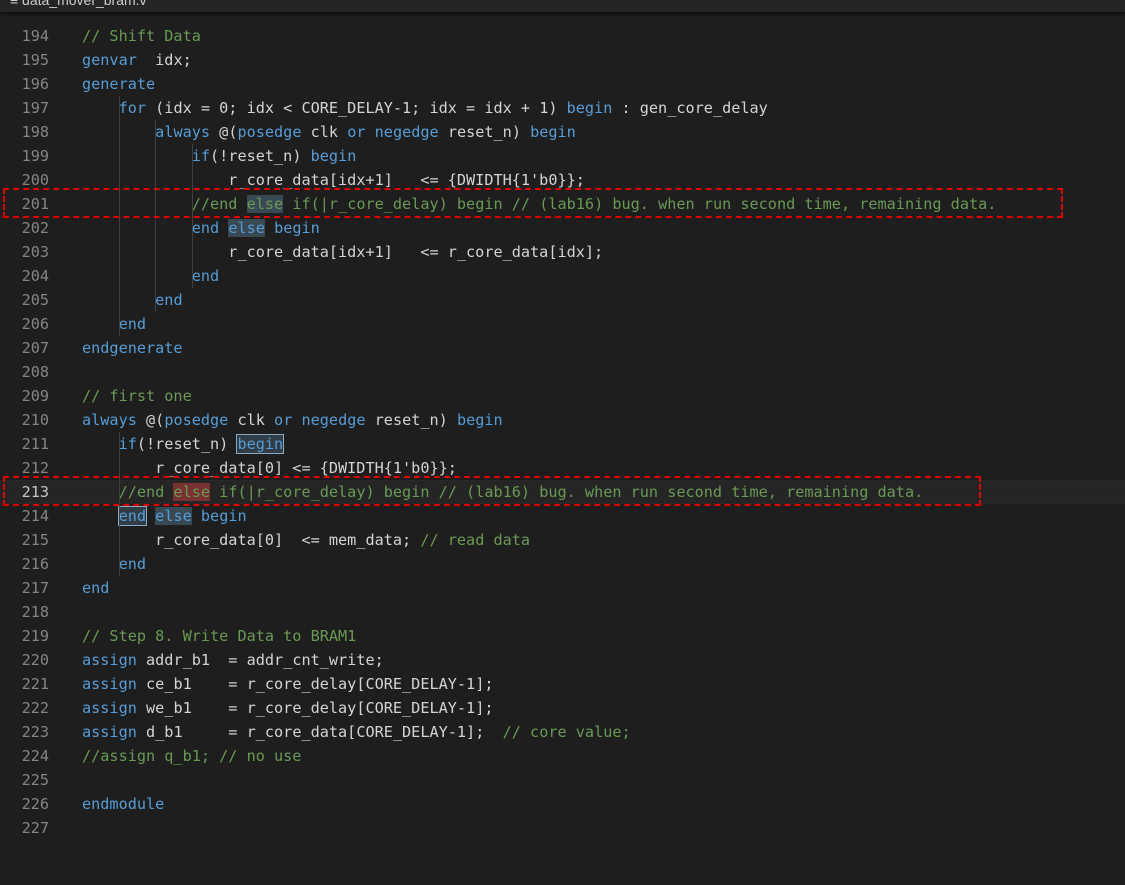 This screenshot has height=885, width=1125. Describe the element at coordinates (35, 420) in the screenshot. I see `line-number: 210` at that location.